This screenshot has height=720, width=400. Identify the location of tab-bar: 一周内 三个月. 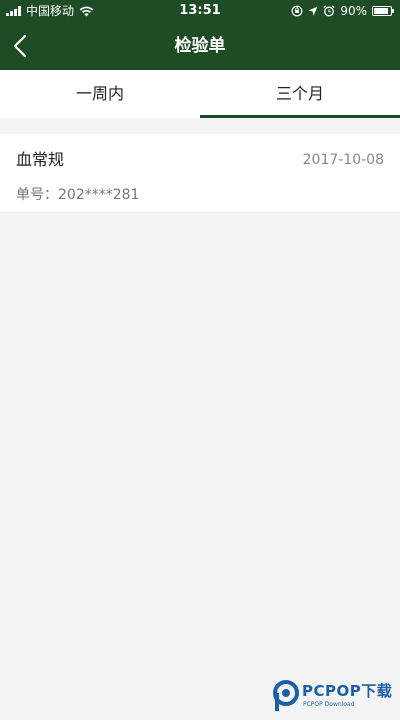
(200, 94).